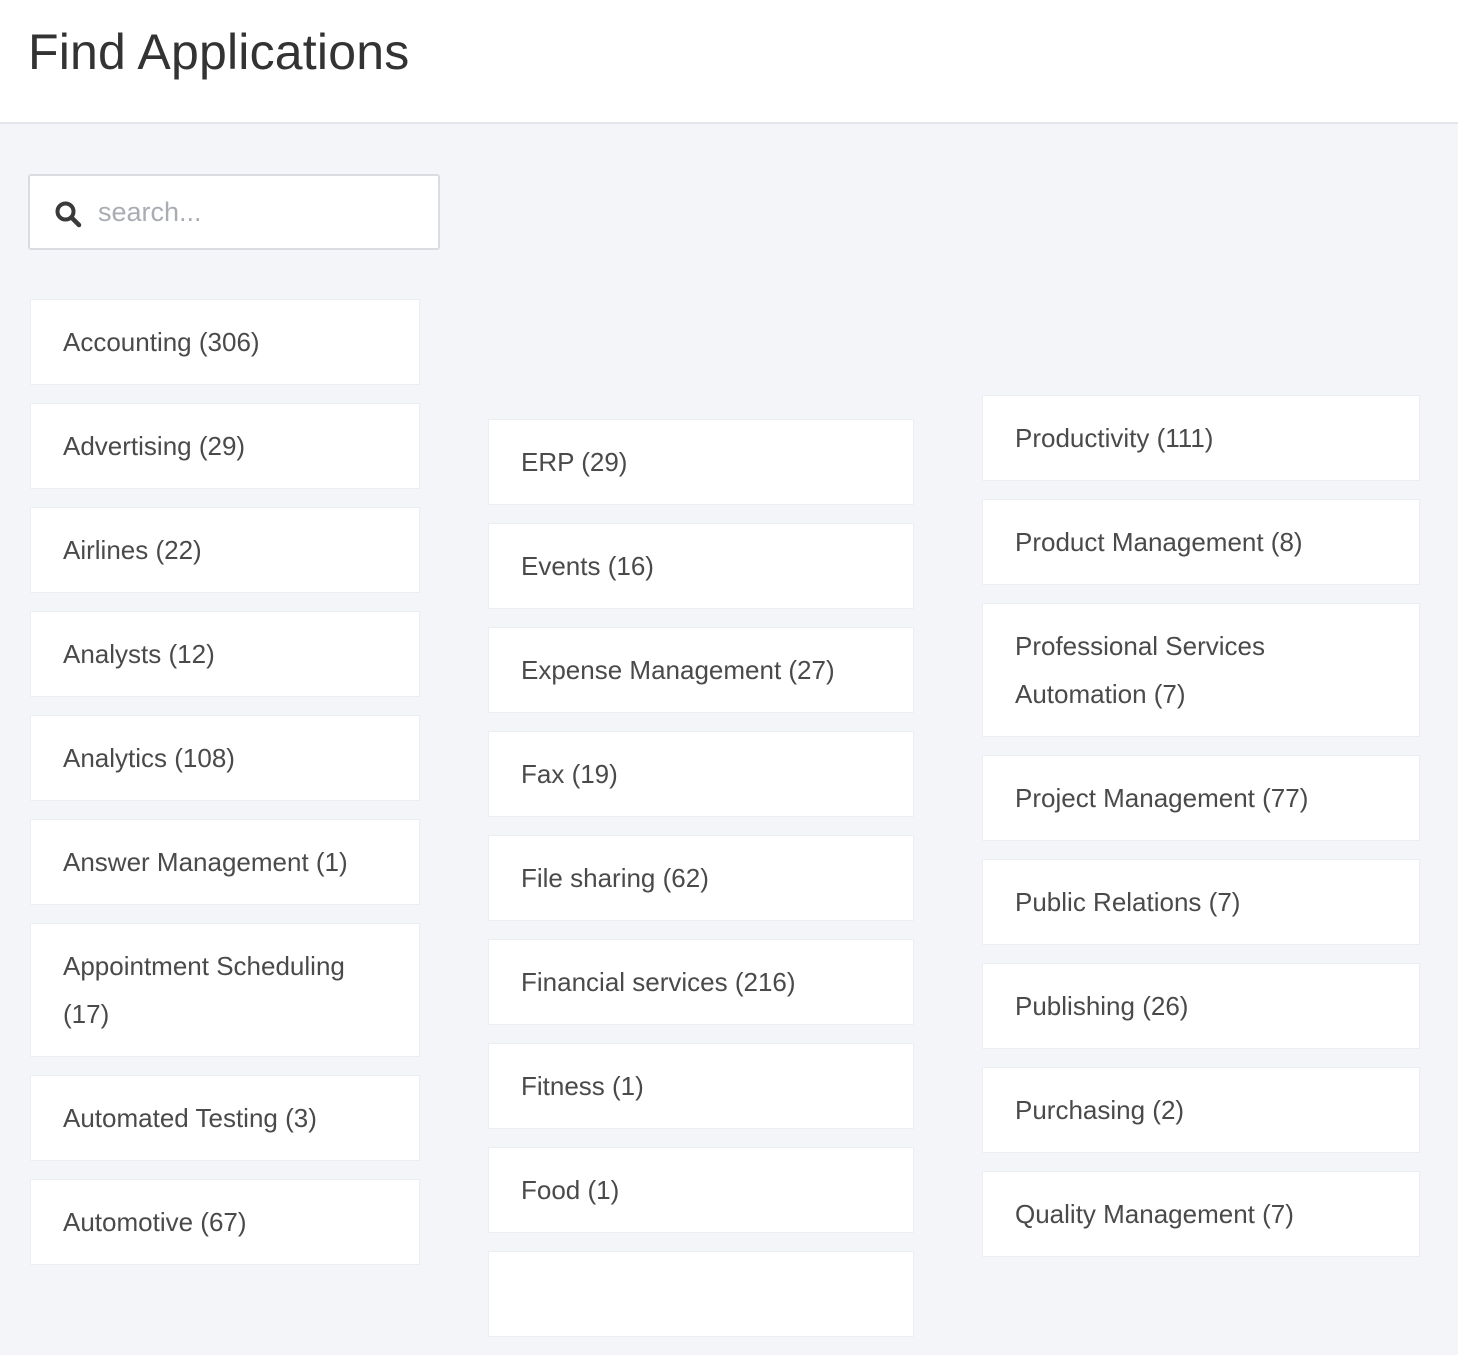  What do you see at coordinates (161, 342) in the screenshot?
I see `category-label: Accounting (306)` at bounding box center [161, 342].